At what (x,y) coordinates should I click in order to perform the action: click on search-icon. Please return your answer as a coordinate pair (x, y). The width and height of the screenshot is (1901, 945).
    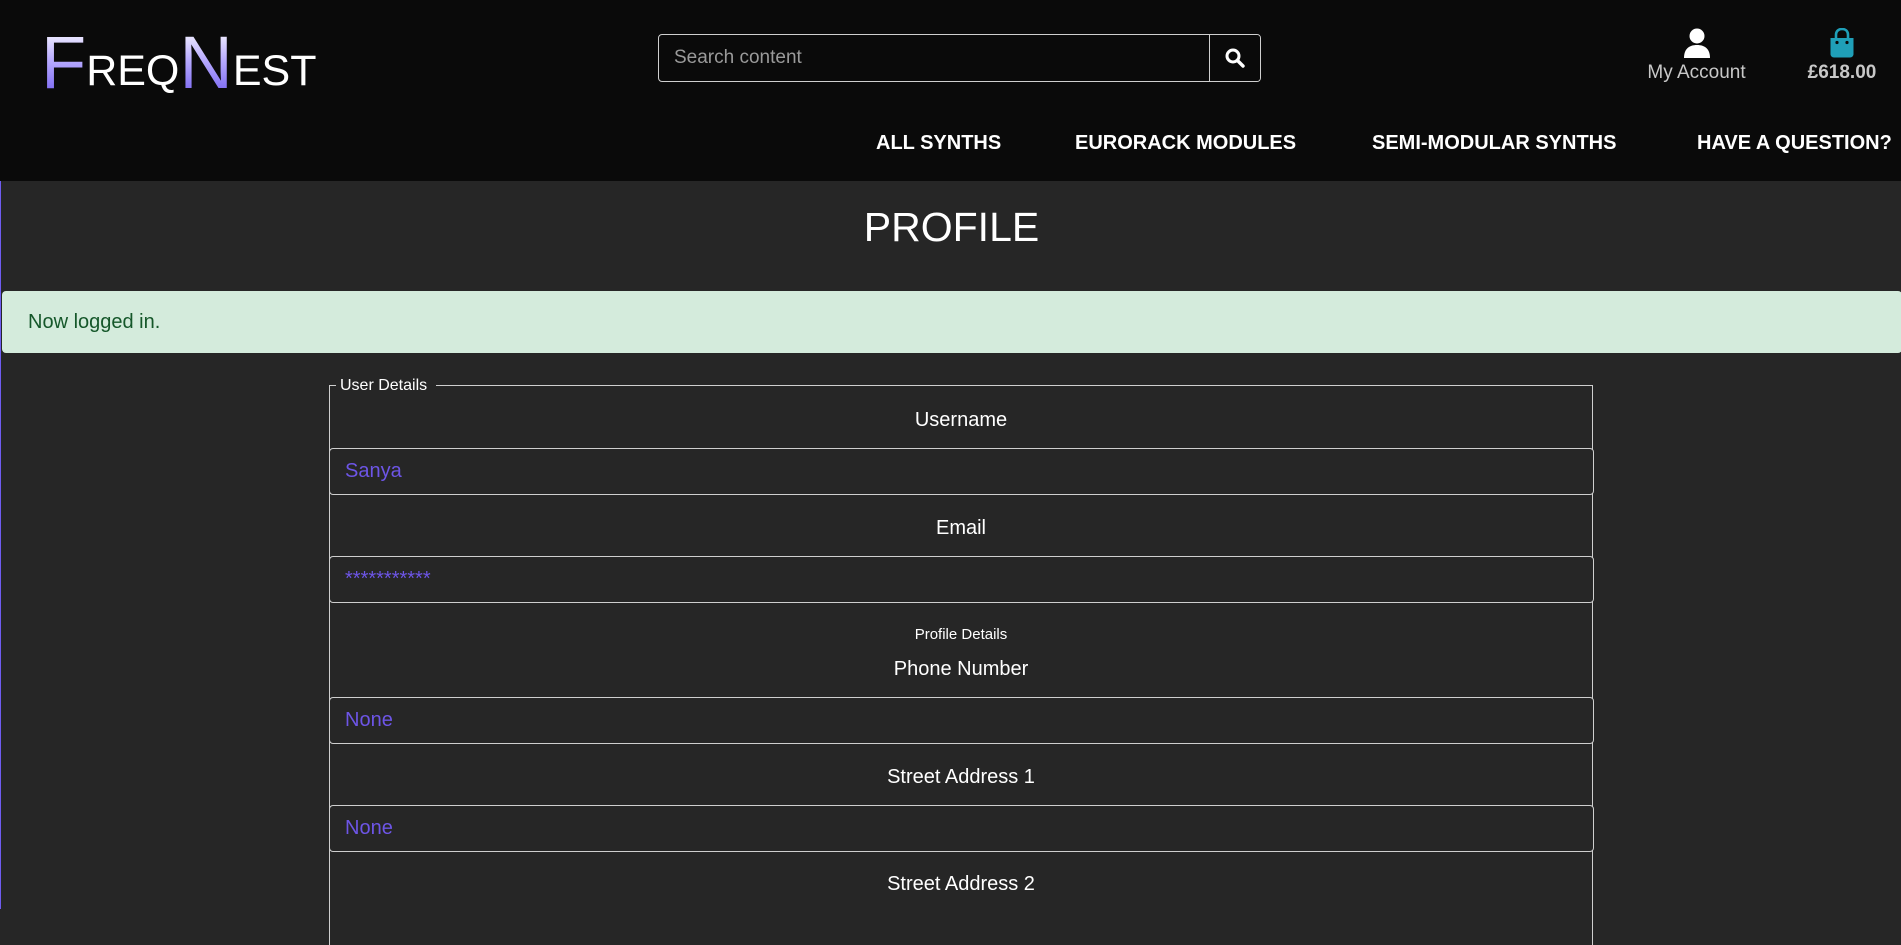
    Looking at the image, I should click on (1235, 58).